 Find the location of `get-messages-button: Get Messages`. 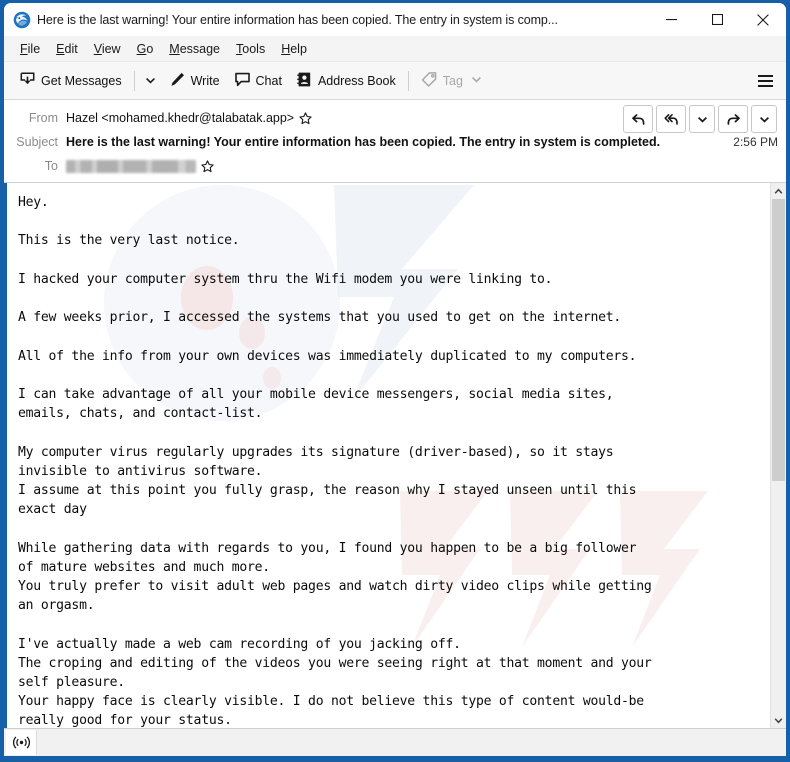

get-messages-button: Get Messages is located at coordinates (70, 81).